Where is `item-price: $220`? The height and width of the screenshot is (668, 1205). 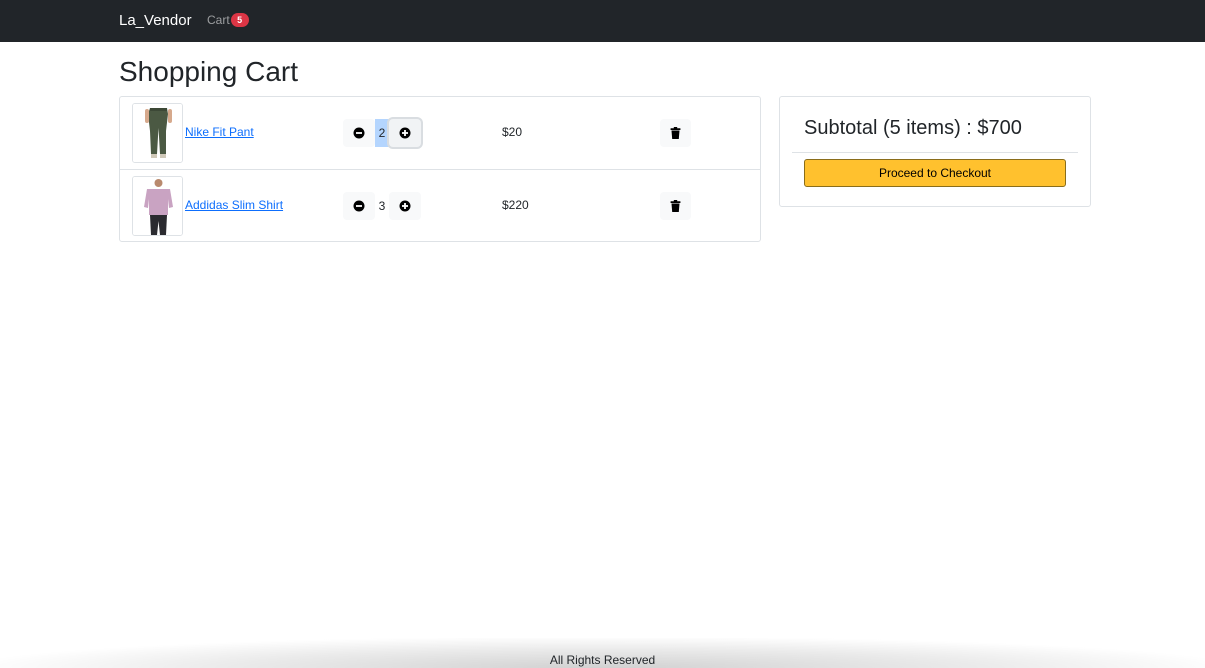
item-price: $220 is located at coordinates (515, 205).